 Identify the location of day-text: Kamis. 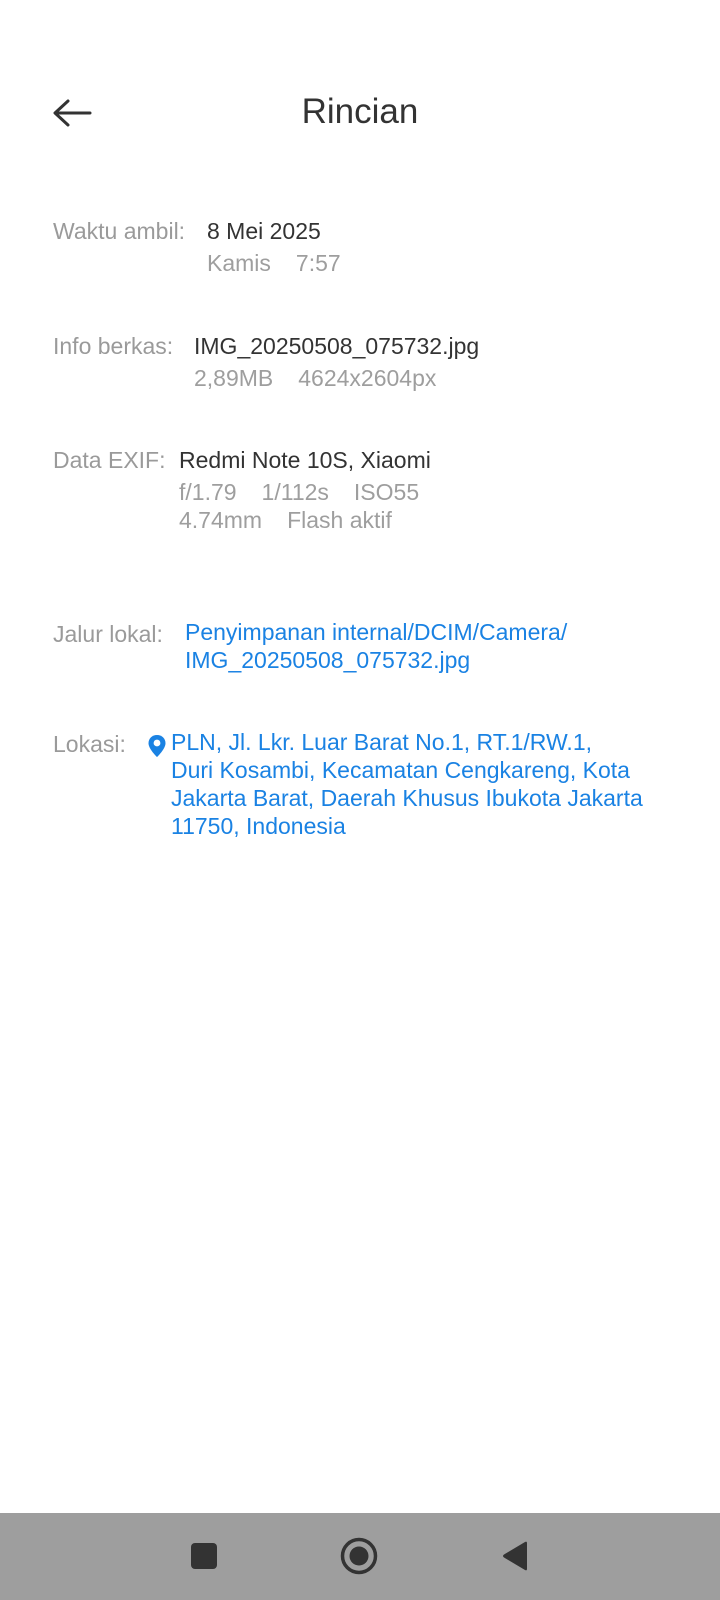
(239, 263).